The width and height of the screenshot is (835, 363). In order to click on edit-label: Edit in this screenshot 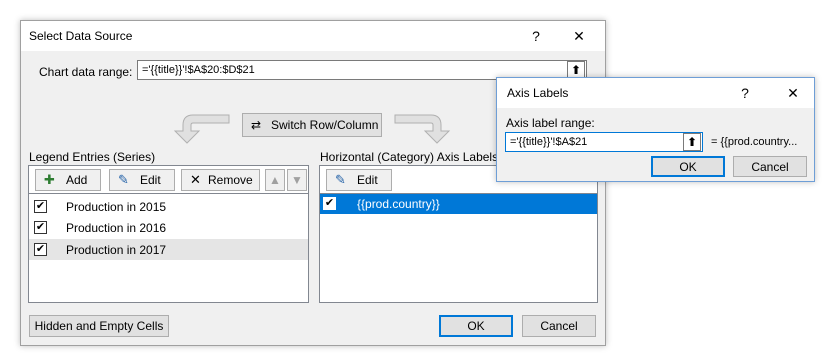, I will do `click(150, 180)`.